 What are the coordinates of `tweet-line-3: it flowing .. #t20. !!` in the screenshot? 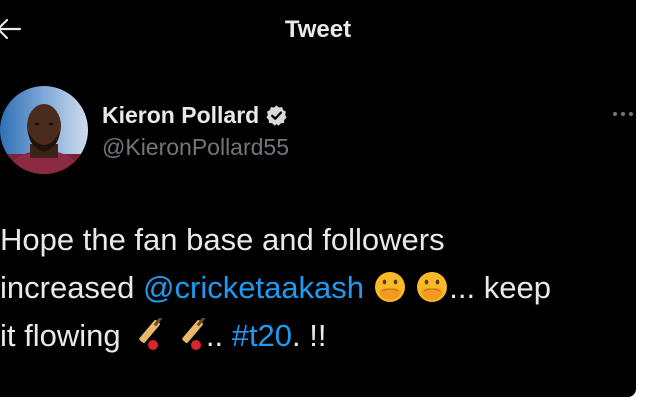 It's located at (318, 336).